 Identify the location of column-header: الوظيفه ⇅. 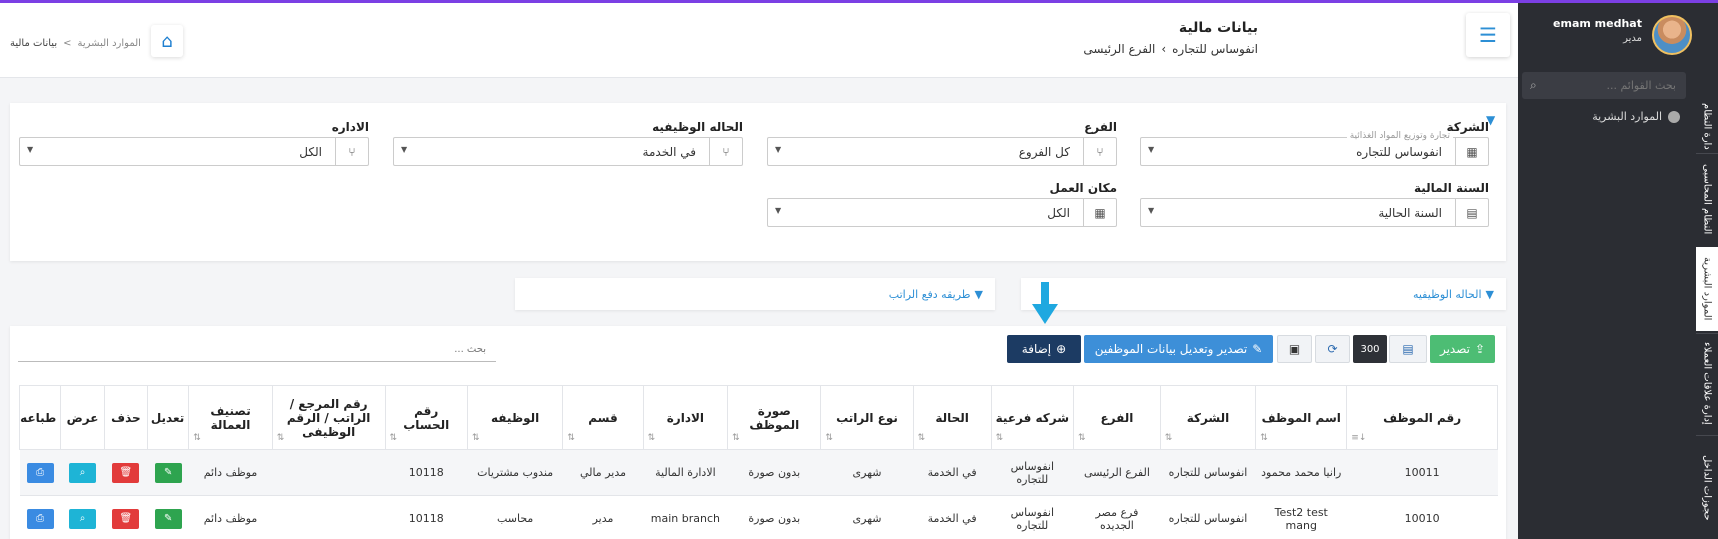
(515, 417).